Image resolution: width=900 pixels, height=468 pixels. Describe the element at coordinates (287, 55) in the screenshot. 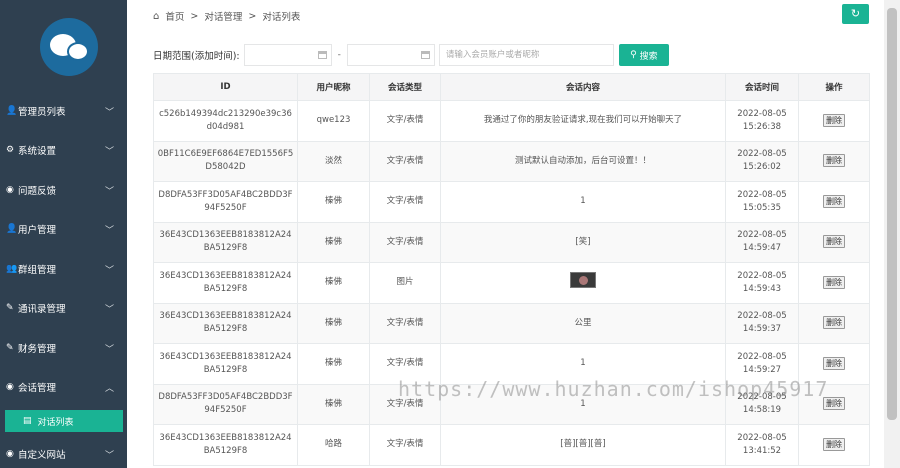

I see `start-date-input` at that location.